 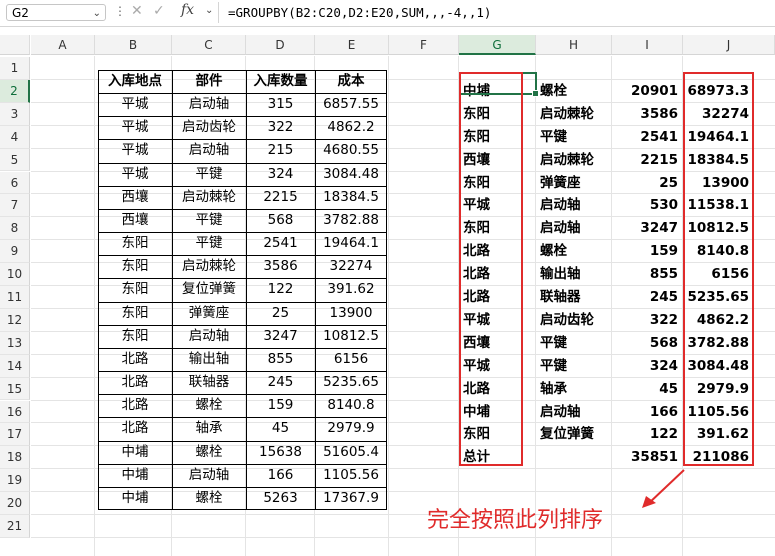 I want to click on row-header-6: 6, so click(x=15, y=183).